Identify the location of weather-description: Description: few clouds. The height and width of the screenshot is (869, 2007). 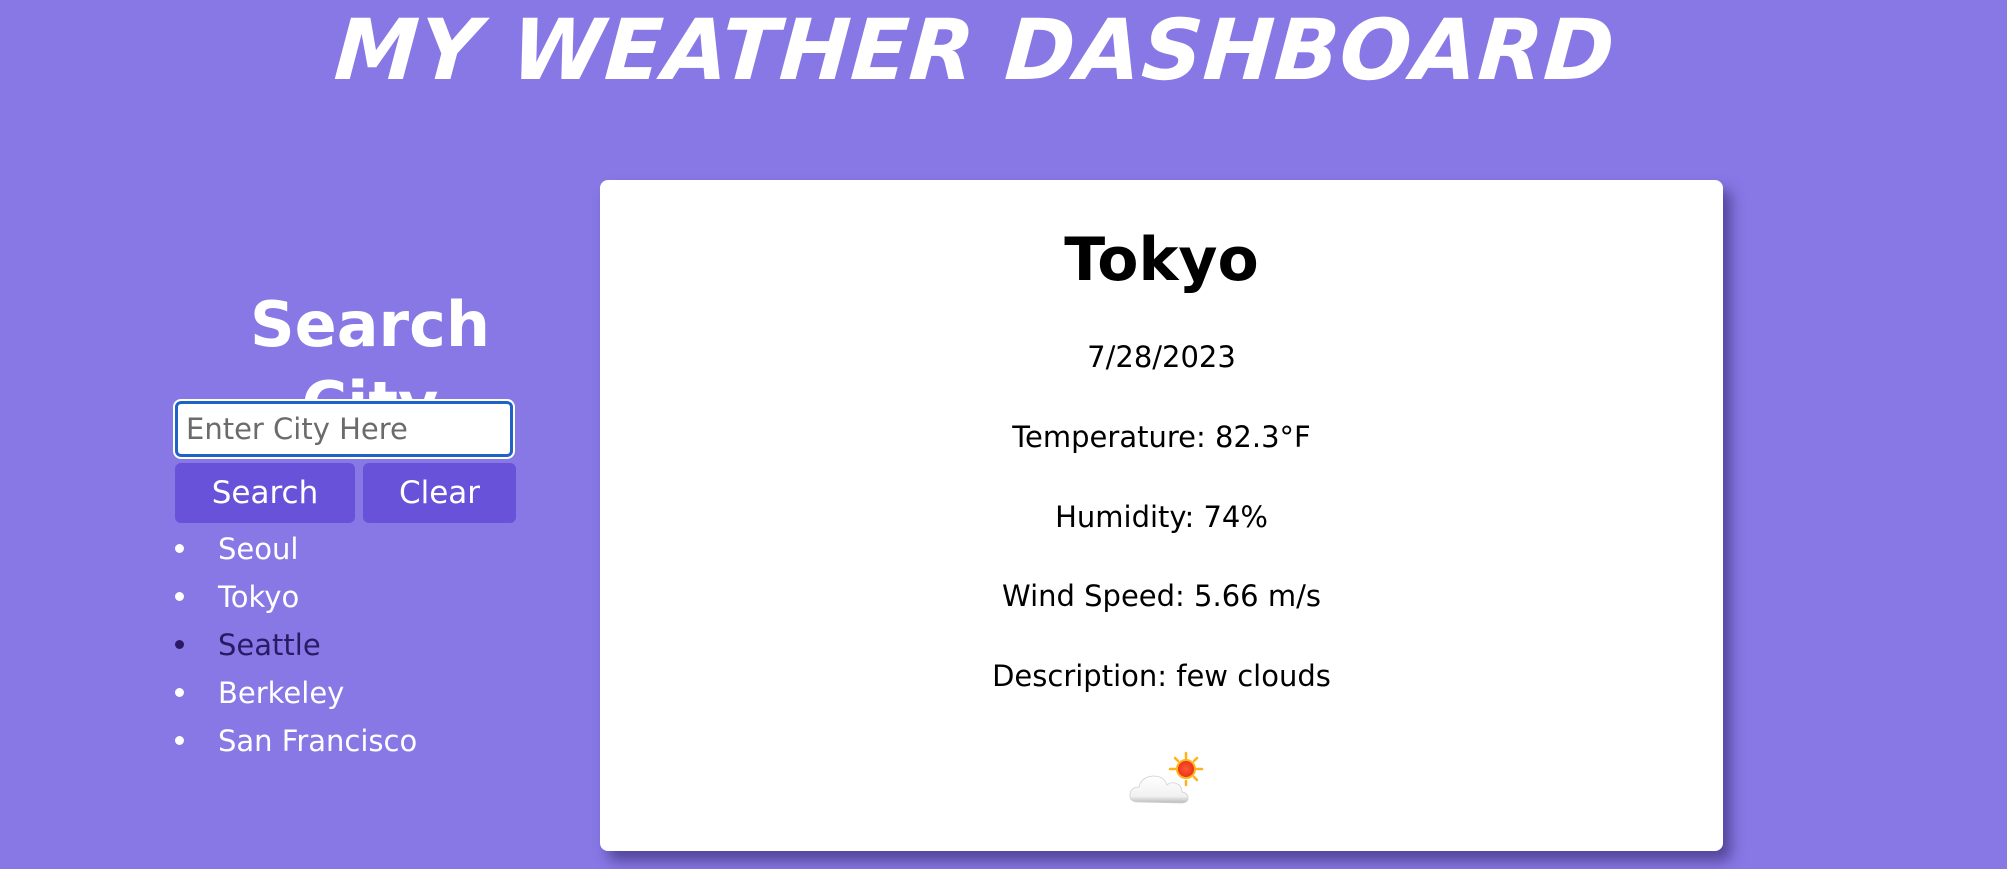
(1161, 676).